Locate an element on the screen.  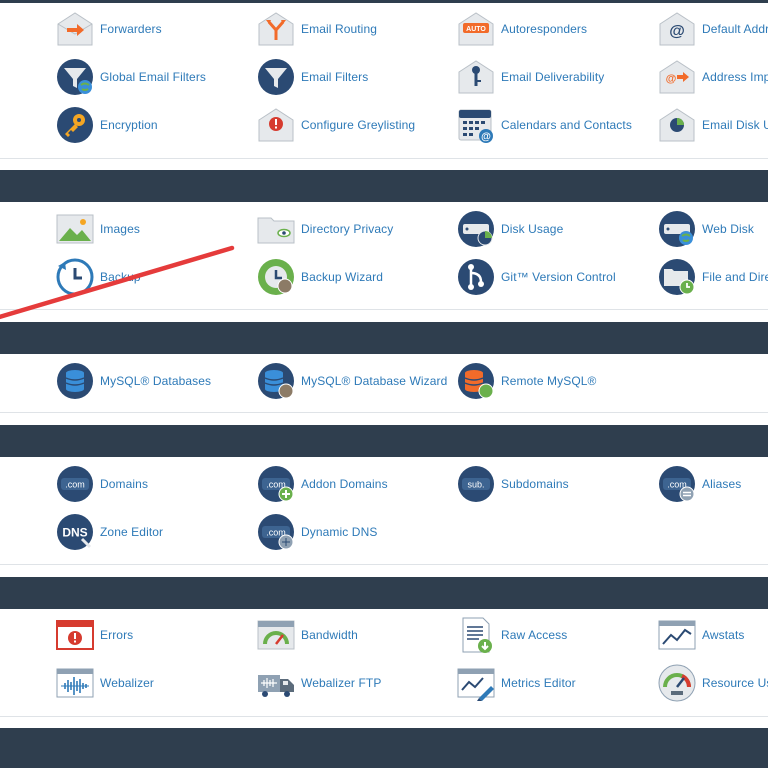
email-routing-label: Email Routing is located at coordinates (339, 29).